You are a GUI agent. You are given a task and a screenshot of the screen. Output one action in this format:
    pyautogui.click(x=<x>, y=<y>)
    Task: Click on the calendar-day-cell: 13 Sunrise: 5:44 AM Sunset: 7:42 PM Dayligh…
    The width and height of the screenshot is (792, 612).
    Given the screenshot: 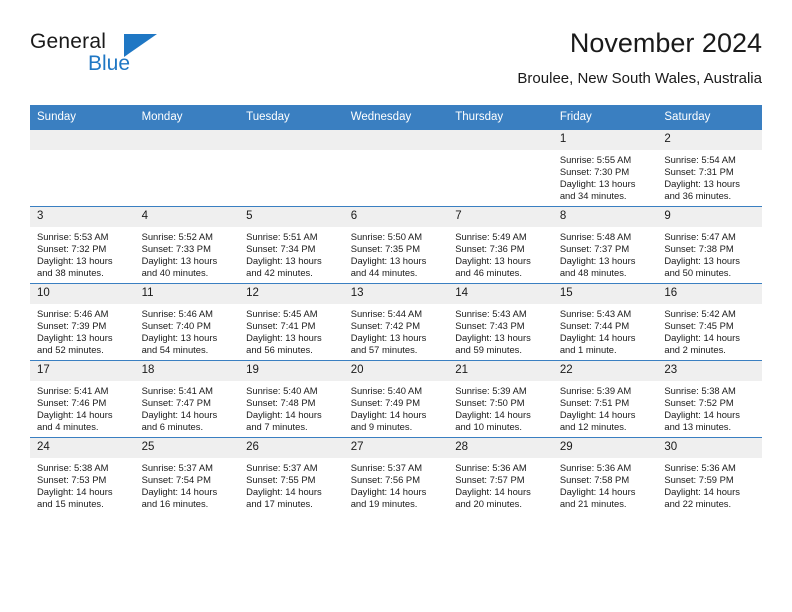 What is the action you would take?
    pyautogui.click(x=396, y=322)
    